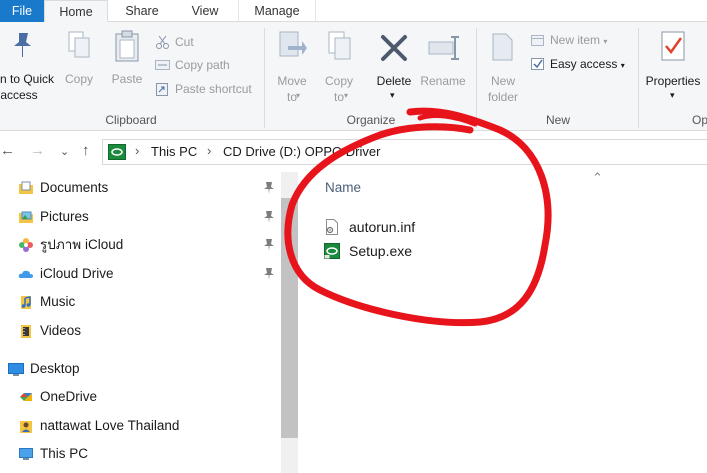 The width and height of the screenshot is (707, 473). What do you see at coordinates (82, 244) in the screenshot?
I see `nav-item-label: รูปภาพ iCloud` at bounding box center [82, 244].